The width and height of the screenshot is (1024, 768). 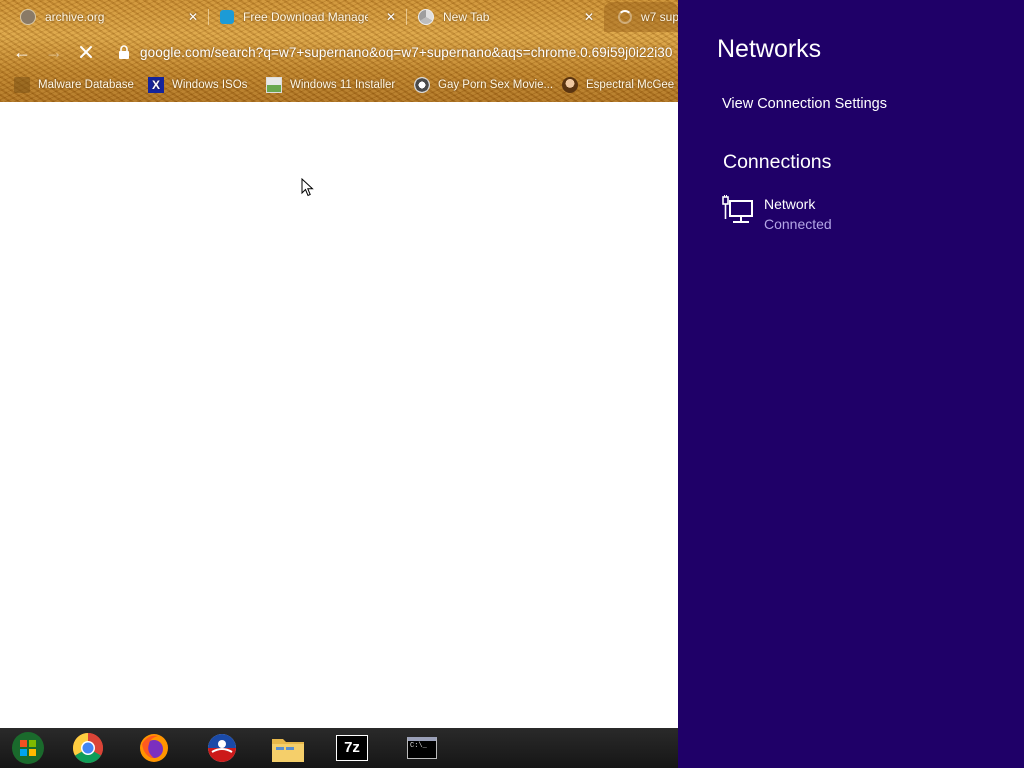 What do you see at coordinates (307, 187) in the screenshot?
I see `mouse-cursor-icon` at bounding box center [307, 187].